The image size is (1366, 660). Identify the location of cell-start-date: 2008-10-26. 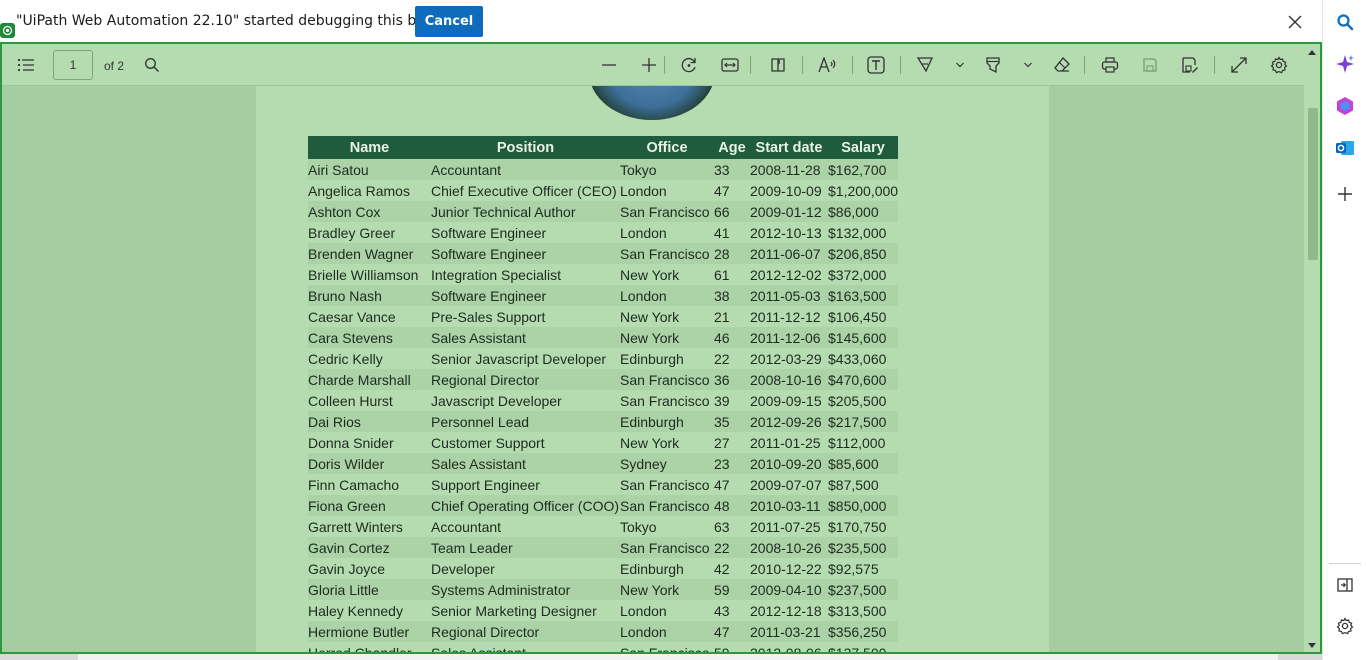
(789, 547).